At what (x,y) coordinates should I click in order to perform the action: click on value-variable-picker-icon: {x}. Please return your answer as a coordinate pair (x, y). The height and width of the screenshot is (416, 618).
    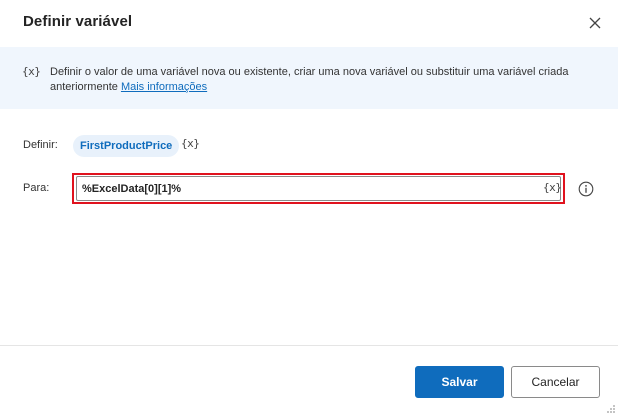
    Looking at the image, I should click on (552, 187).